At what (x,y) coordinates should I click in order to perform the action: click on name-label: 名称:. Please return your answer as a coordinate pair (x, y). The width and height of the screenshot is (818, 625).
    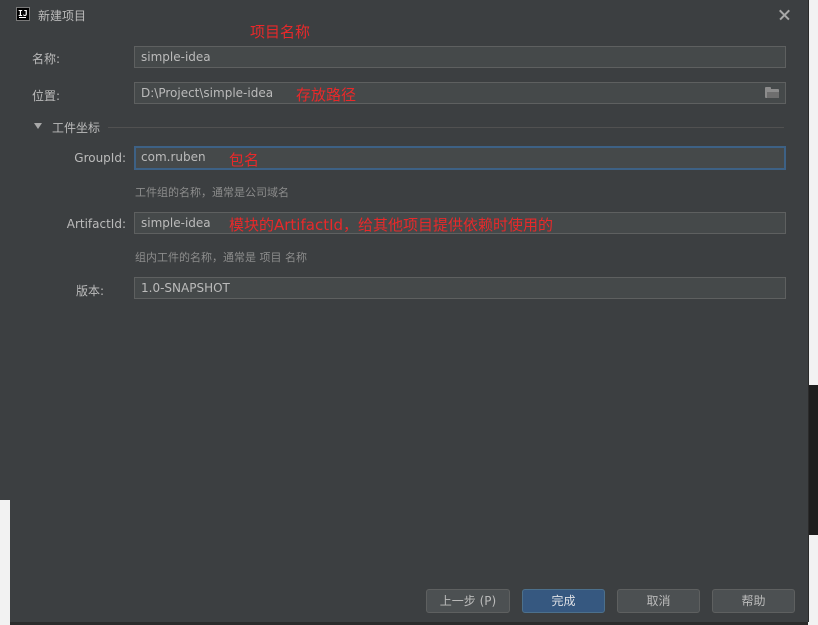
    Looking at the image, I should click on (46, 59).